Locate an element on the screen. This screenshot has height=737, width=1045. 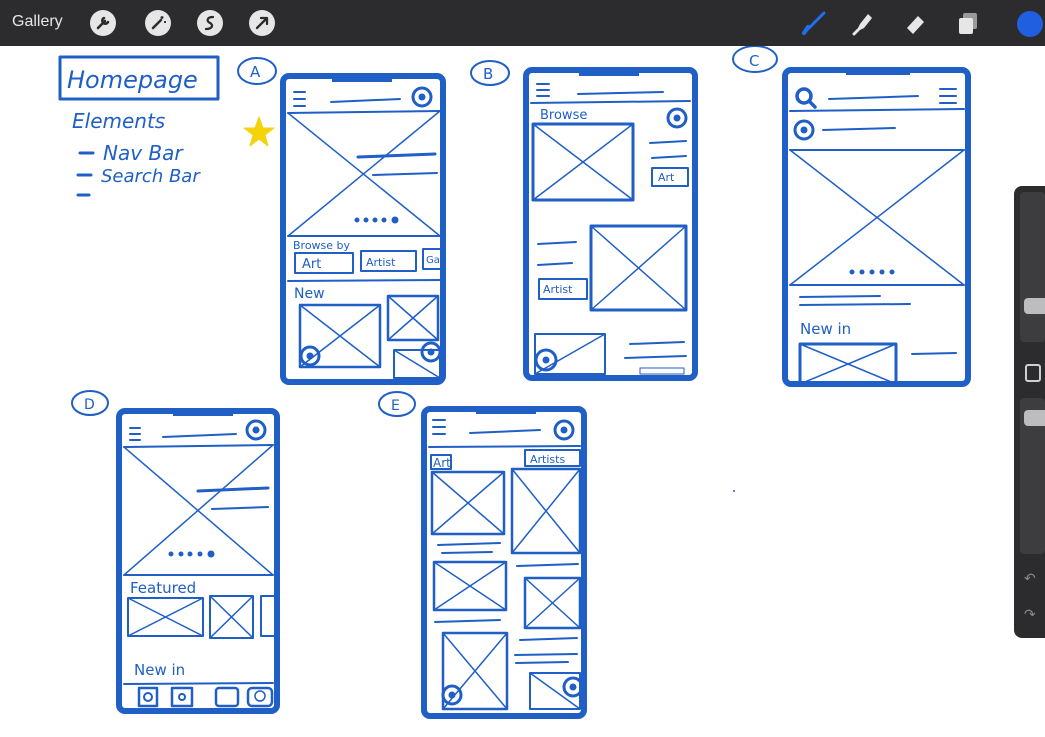
wf-a-browse-by: Browse by is located at coordinates (322, 245).